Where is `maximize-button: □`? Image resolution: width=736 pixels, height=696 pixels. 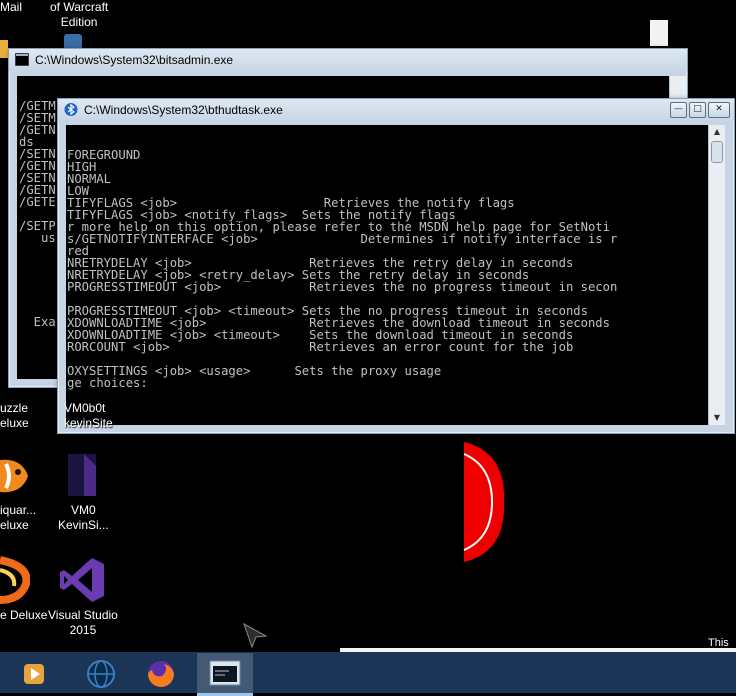 maximize-button: □ is located at coordinates (697, 110).